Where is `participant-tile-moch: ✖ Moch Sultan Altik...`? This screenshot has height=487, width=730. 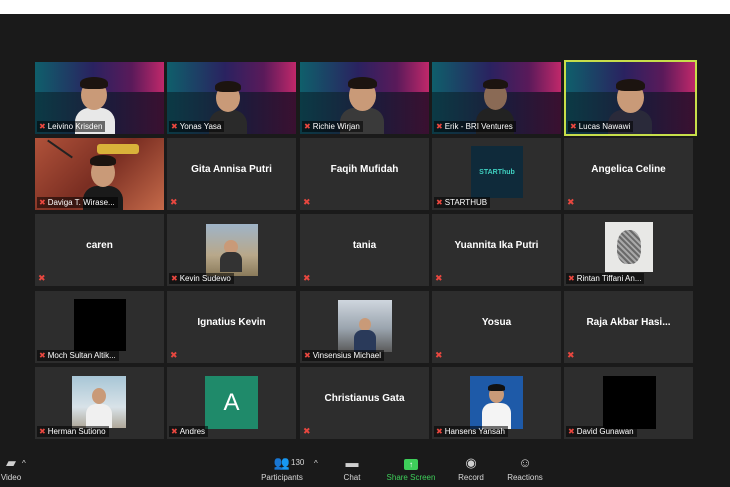
participant-tile-moch: ✖ Moch Sultan Altik... is located at coordinates (99, 327).